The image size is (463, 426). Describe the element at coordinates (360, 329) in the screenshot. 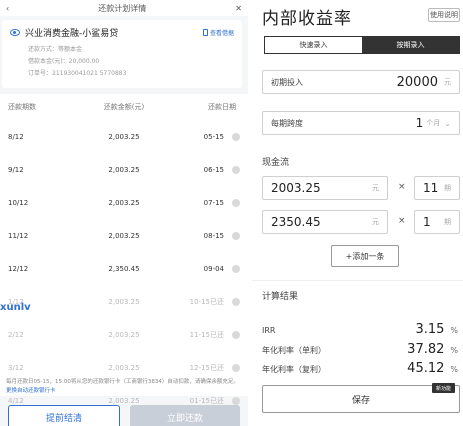

I see `result-irr: IRR 3.15 %` at that location.